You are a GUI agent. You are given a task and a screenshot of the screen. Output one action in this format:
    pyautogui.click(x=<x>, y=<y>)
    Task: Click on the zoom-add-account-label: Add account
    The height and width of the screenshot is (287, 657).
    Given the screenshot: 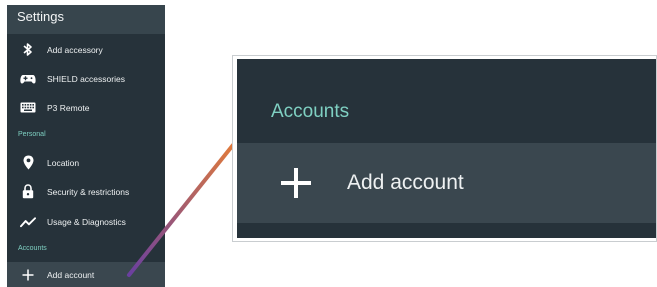 What is the action you would take?
    pyautogui.click(x=405, y=182)
    